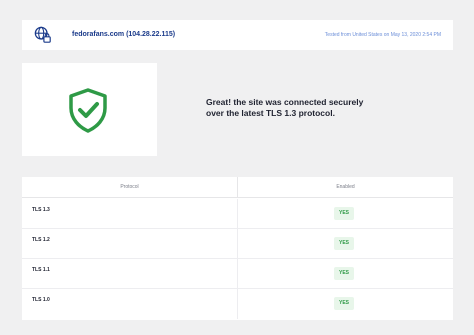 The image size is (474, 335). What do you see at coordinates (130, 213) in the screenshot?
I see `protocol-cell: TLS 1.3` at bounding box center [130, 213].